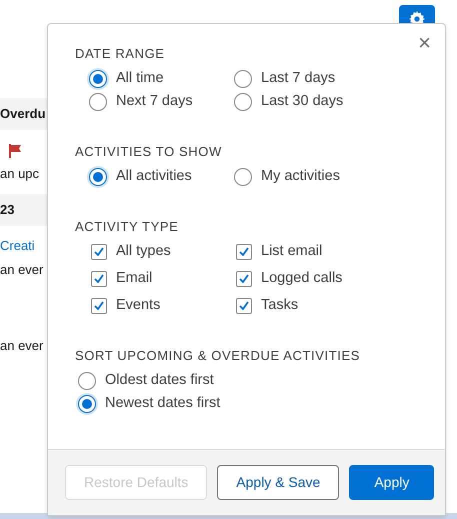  What do you see at coordinates (7, 210) in the screenshot?
I see `row-heading: 23` at bounding box center [7, 210].